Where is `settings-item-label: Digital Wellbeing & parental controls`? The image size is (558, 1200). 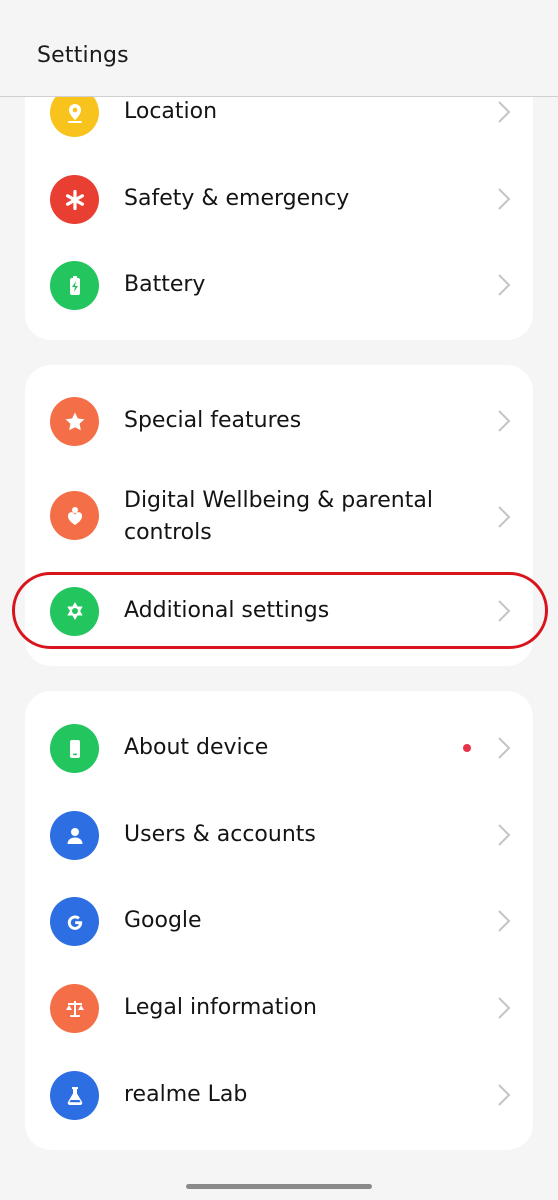
settings-item-label: Digital Wellbeing & parental controls is located at coordinates (278, 516).